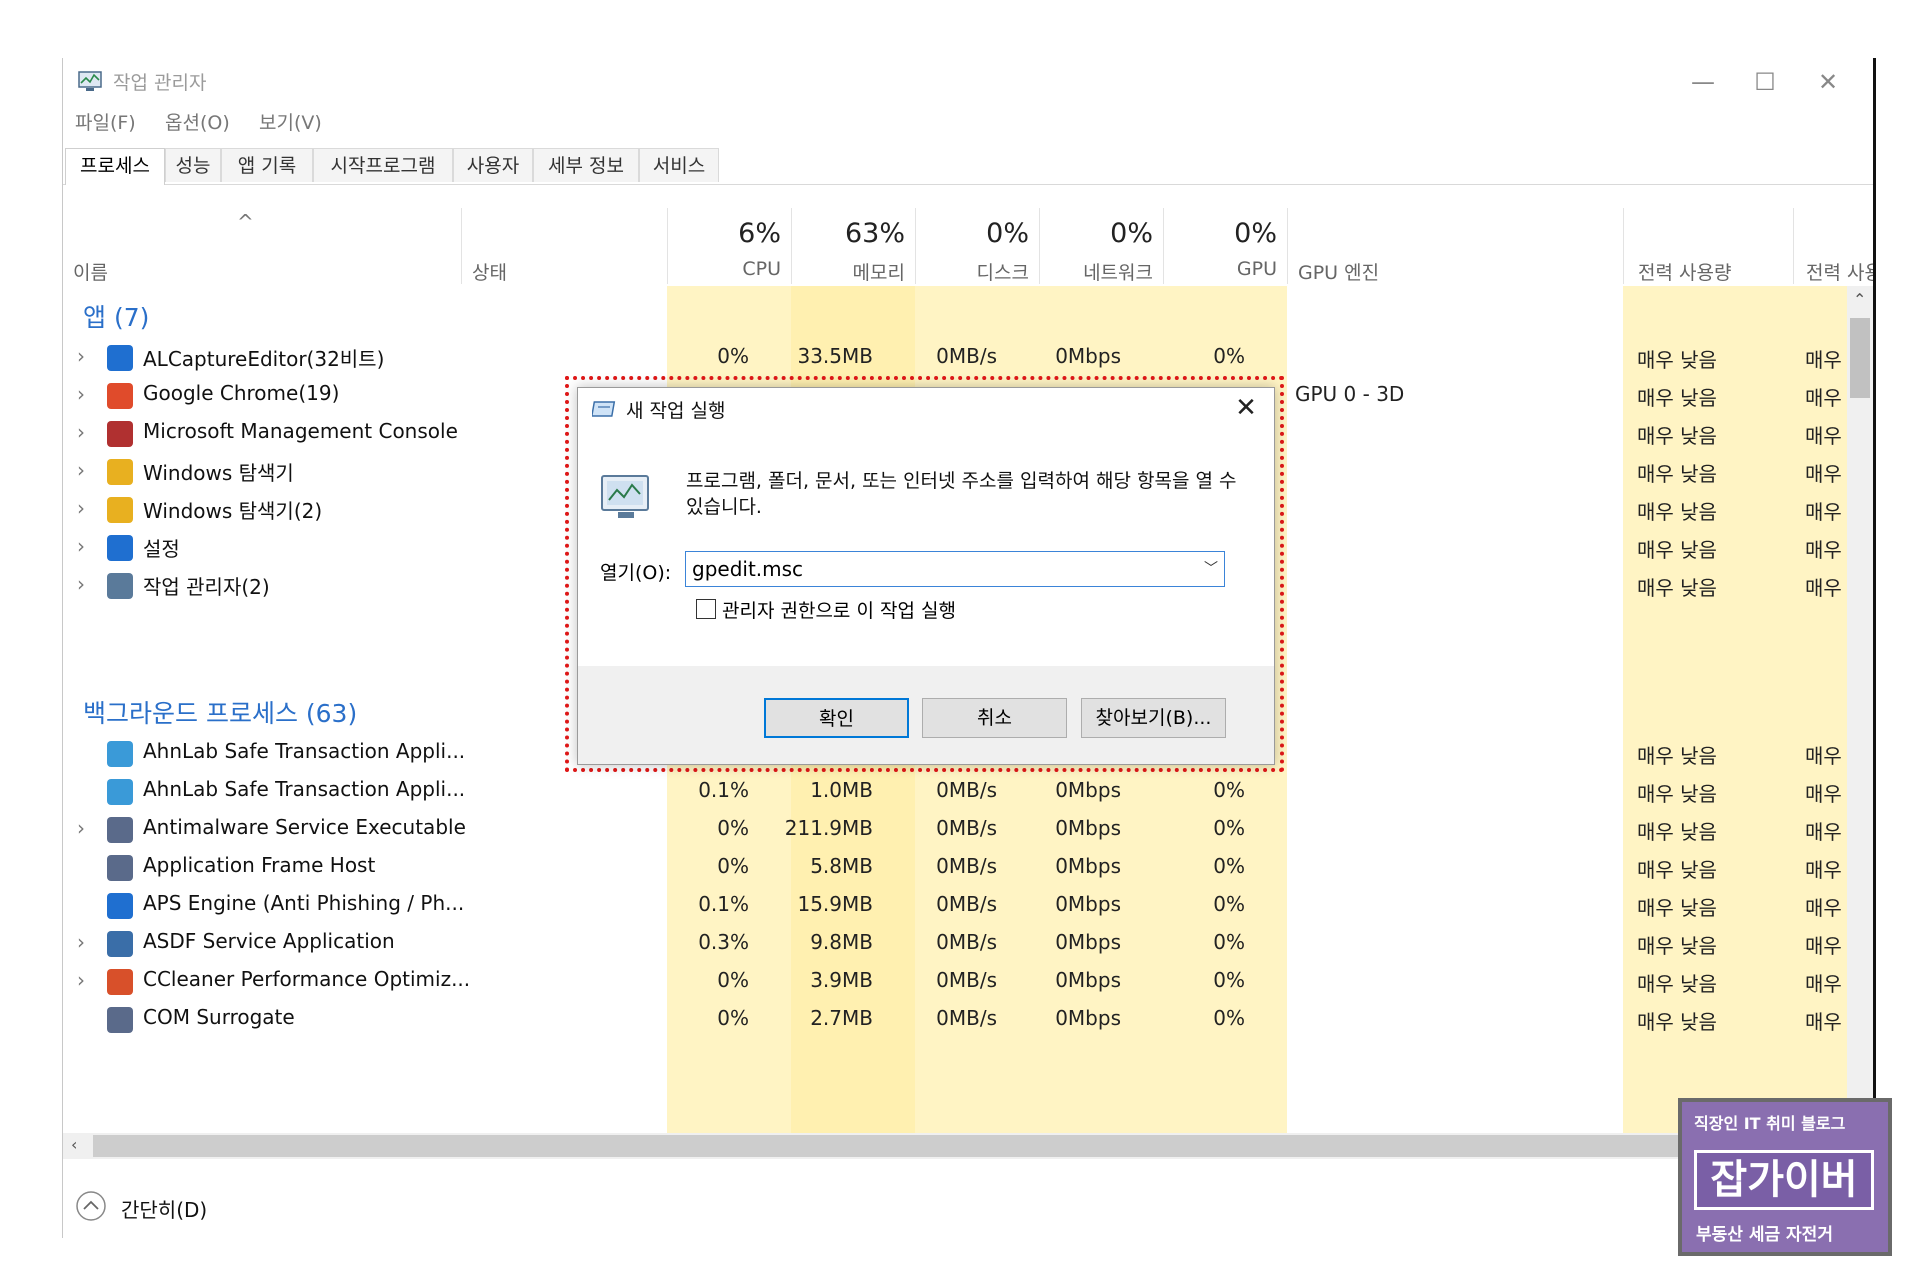  Describe the element at coordinates (262, 246) in the screenshot. I see `column-name: ^ 이름` at that location.